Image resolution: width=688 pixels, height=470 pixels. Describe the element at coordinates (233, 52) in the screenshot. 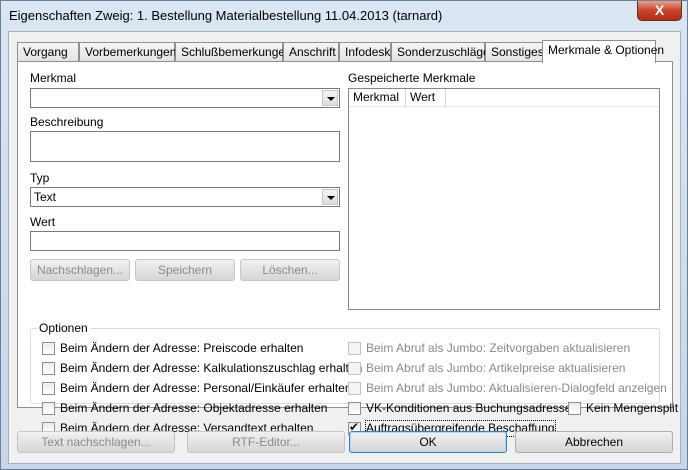

I see `tab-schlussbemerkungen: Schlußbemerkungen` at that location.